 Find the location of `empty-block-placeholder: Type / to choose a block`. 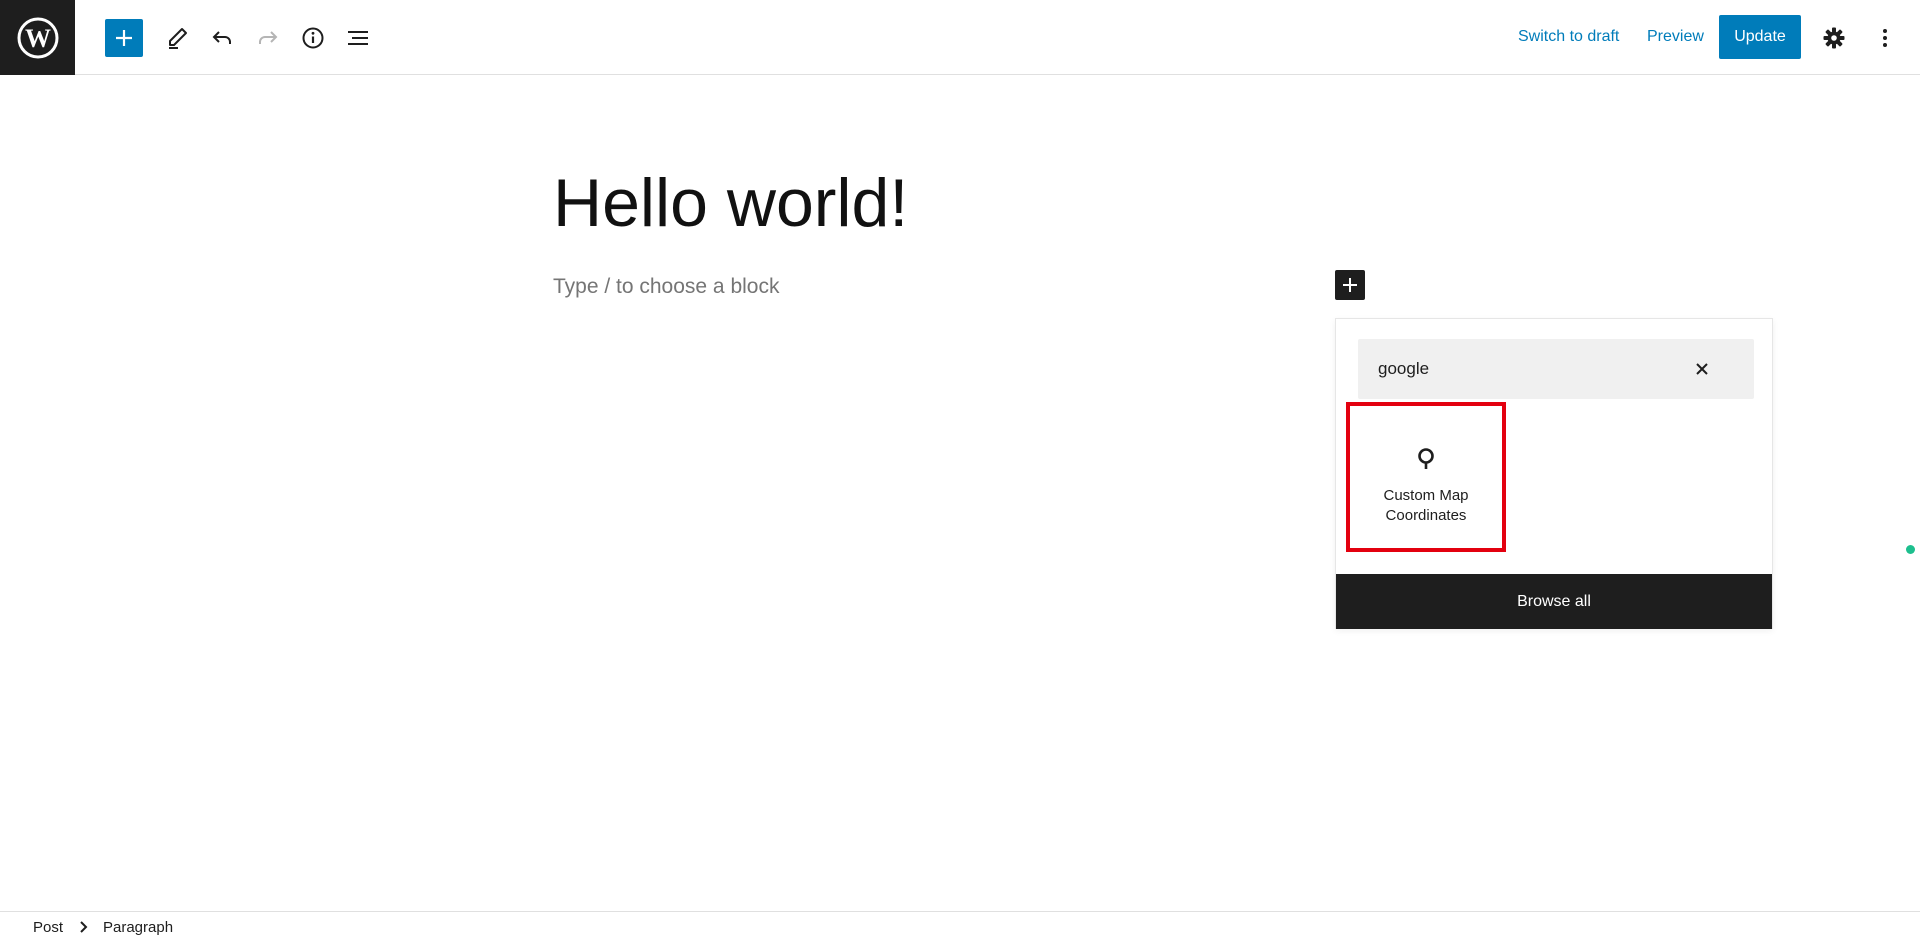

empty-block-placeholder: Type / to choose a block is located at coordinates (666, 287).